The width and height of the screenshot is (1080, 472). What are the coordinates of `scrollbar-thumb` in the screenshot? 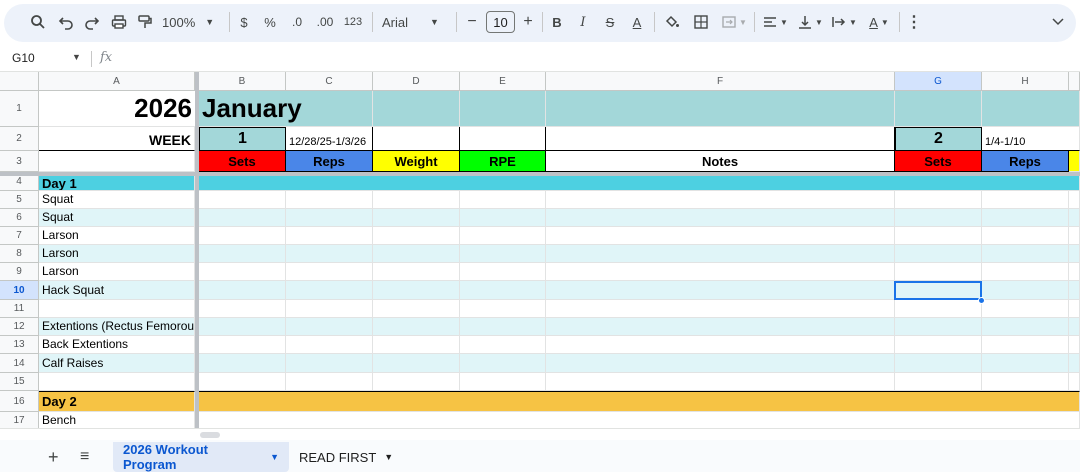 It's located at (210, 435).